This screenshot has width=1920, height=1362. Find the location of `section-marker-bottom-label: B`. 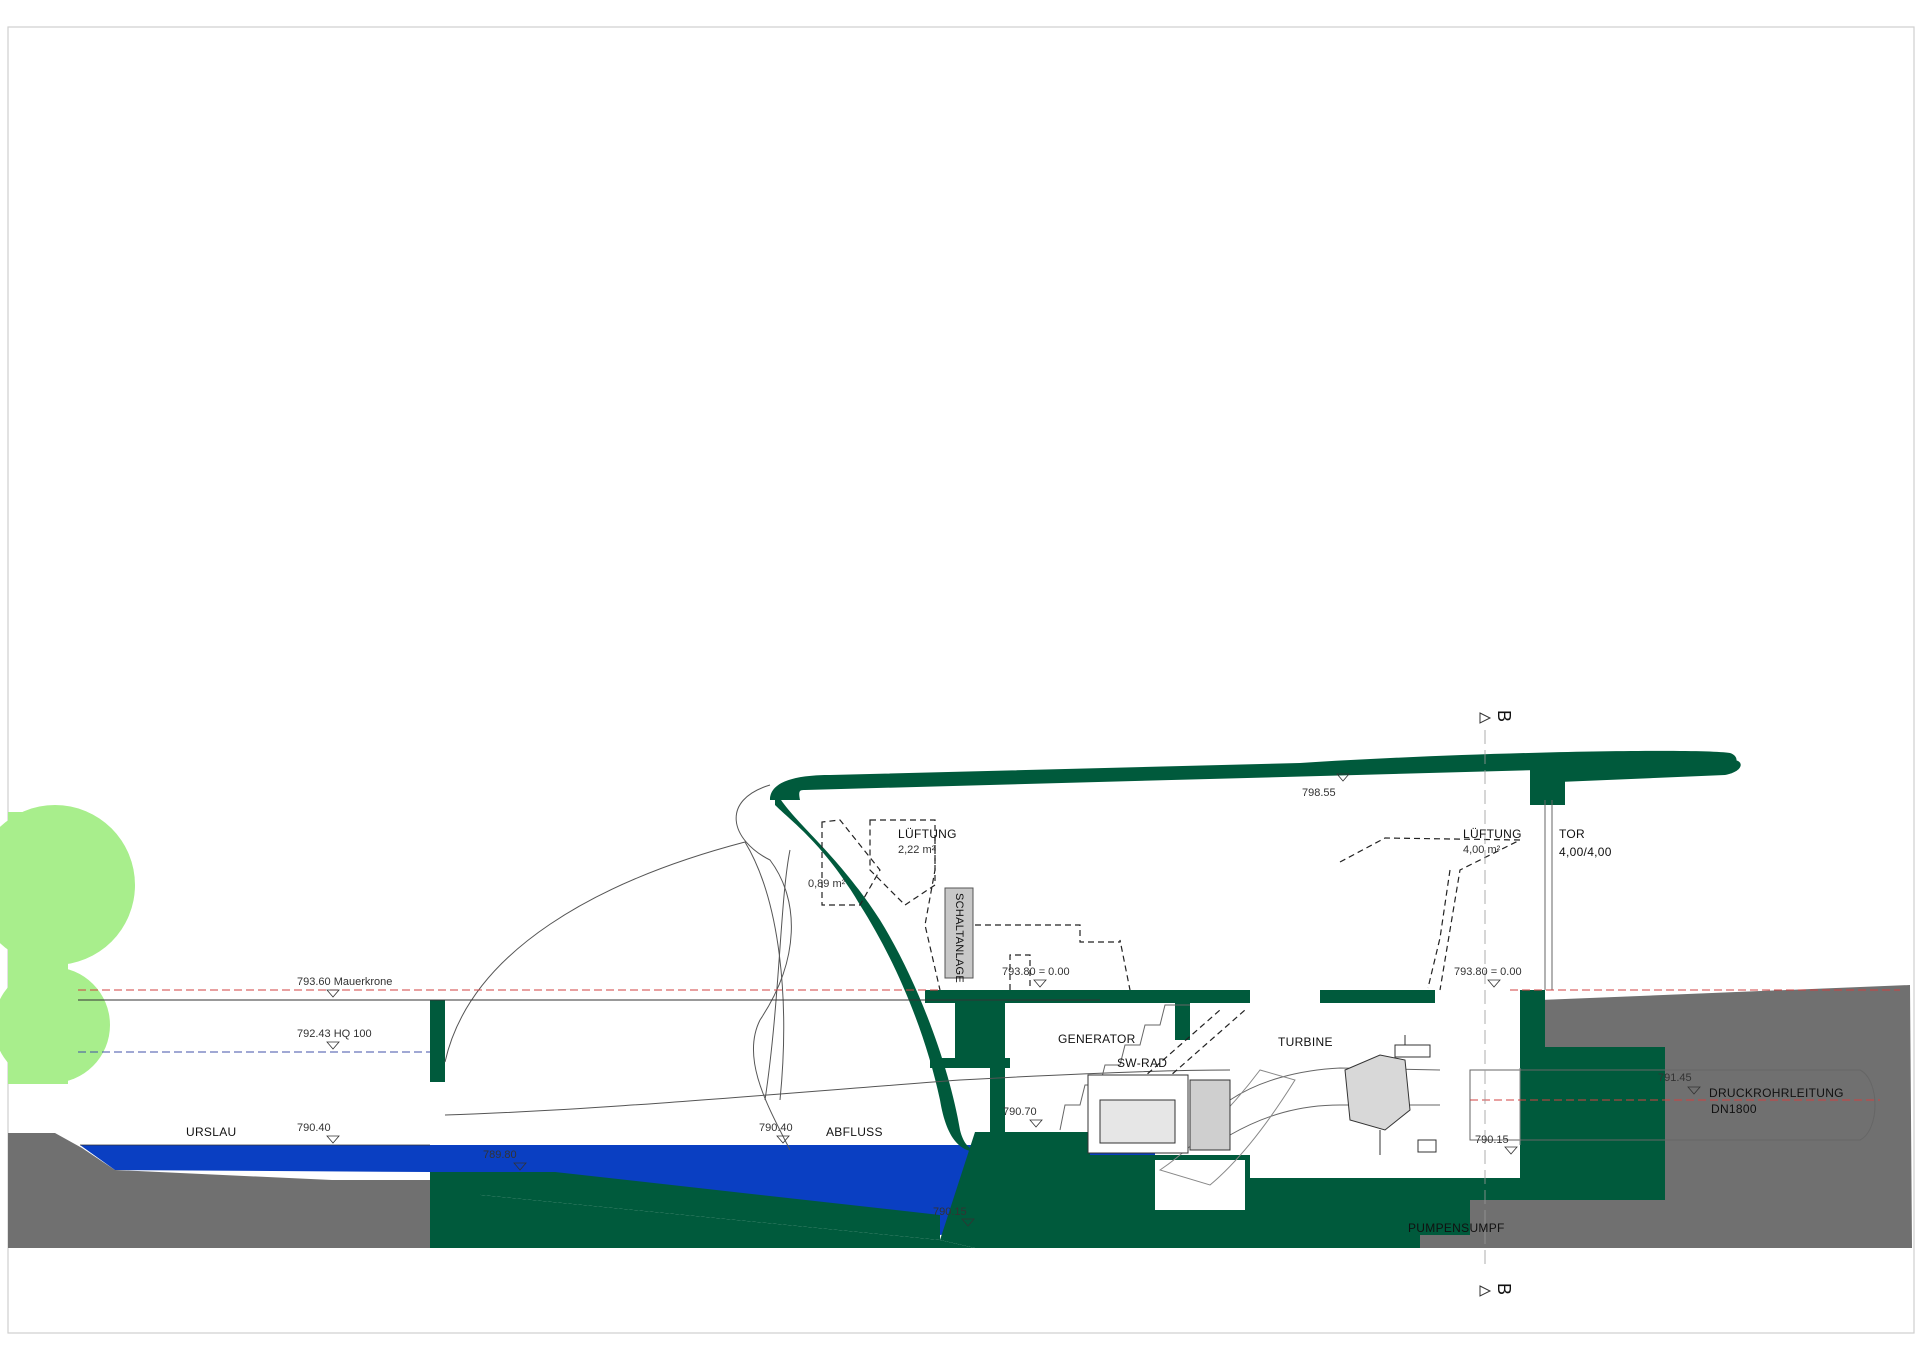

section-marker-bottom-label: B is located at coordinates (1504, 1289).